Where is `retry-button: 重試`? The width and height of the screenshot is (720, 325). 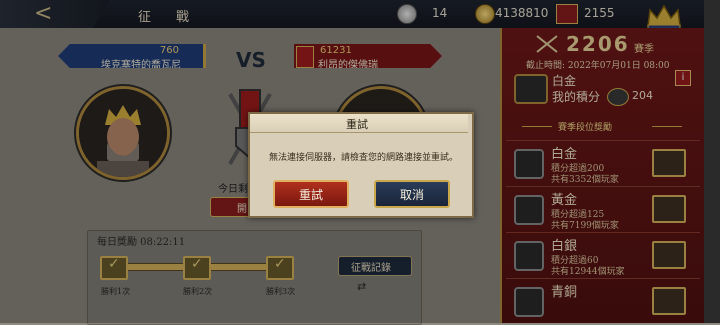
retry-button: 重試 is located at coordinates (311, 194).